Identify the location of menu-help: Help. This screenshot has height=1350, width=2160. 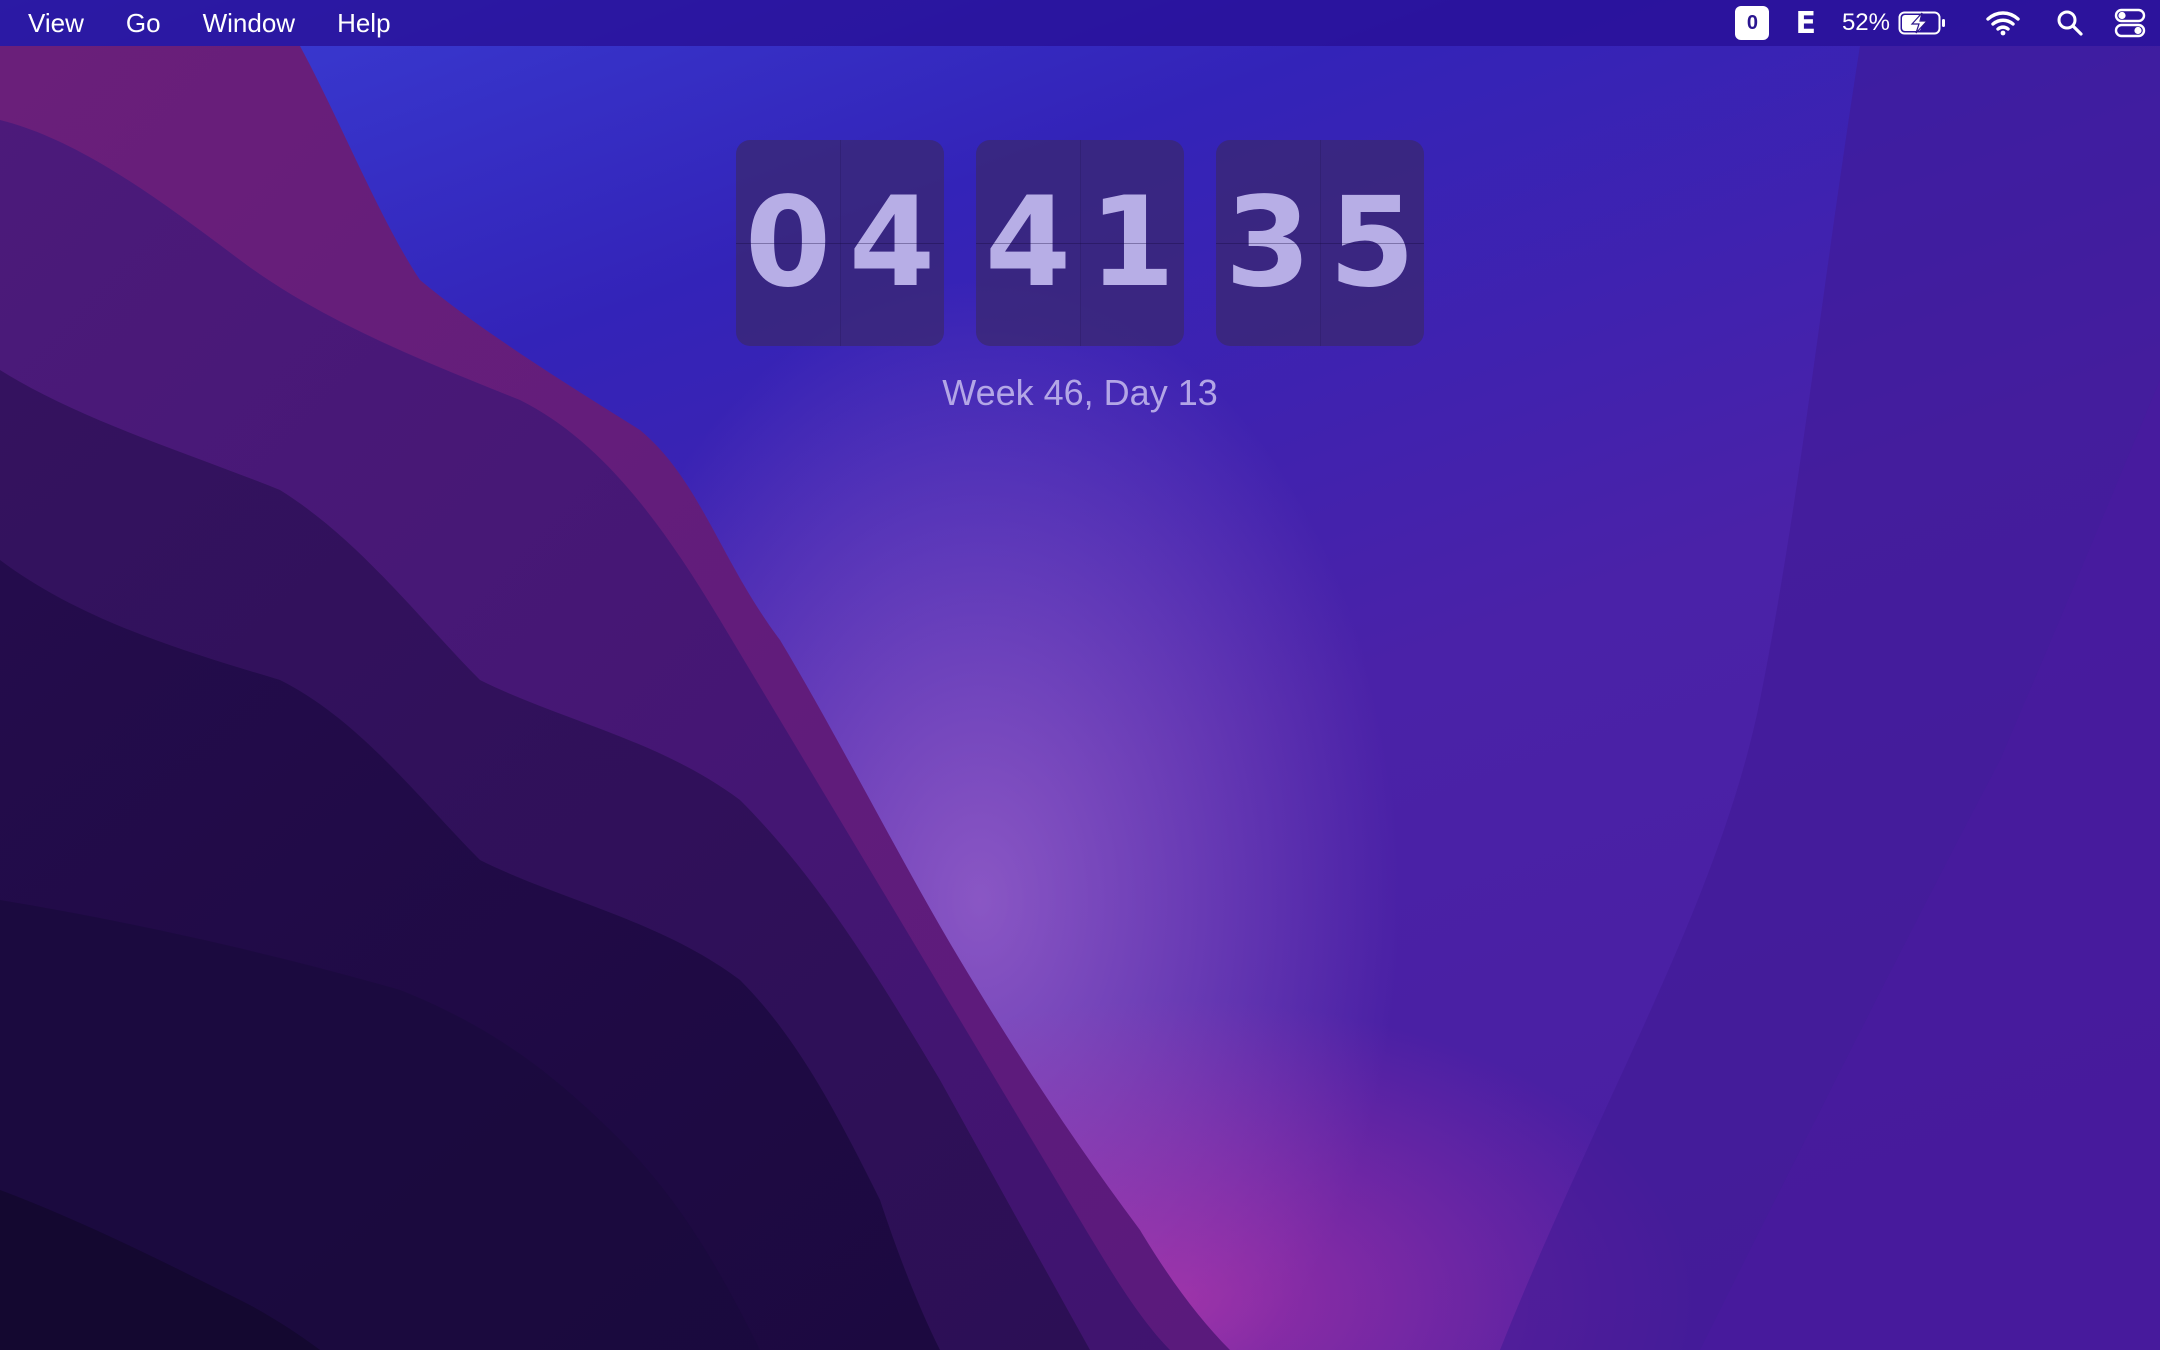
(363, 23).